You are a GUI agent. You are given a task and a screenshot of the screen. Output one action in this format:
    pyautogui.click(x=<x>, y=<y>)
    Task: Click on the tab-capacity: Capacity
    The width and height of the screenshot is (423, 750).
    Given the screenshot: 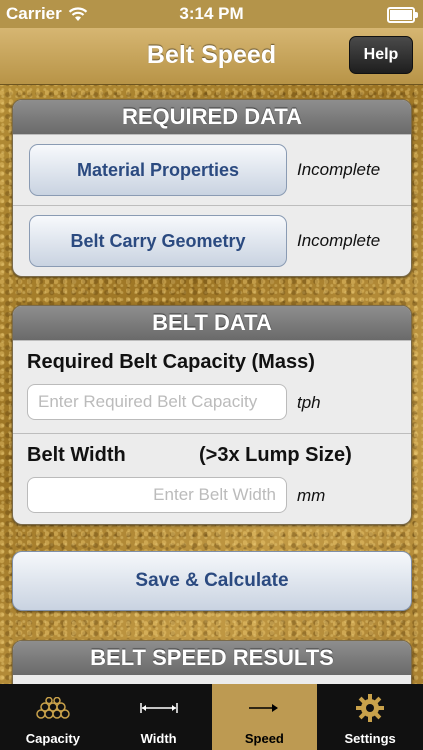 What is the action you would take?
    pyautogui.click(x=53, y=717)
    